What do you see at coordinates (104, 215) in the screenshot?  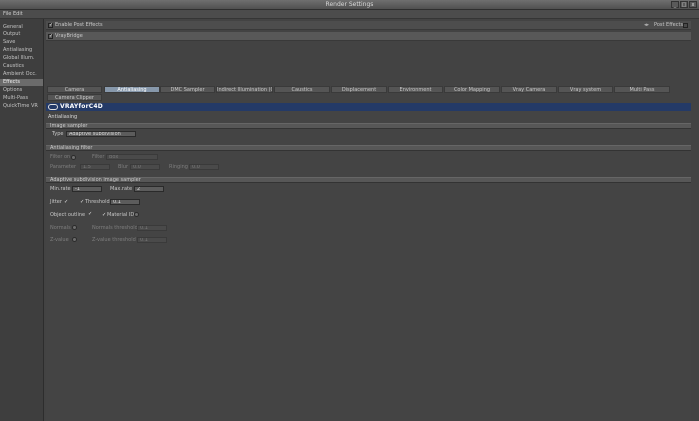 I see `material-id-check-icon: ✓` at bounding box center [104, 215].